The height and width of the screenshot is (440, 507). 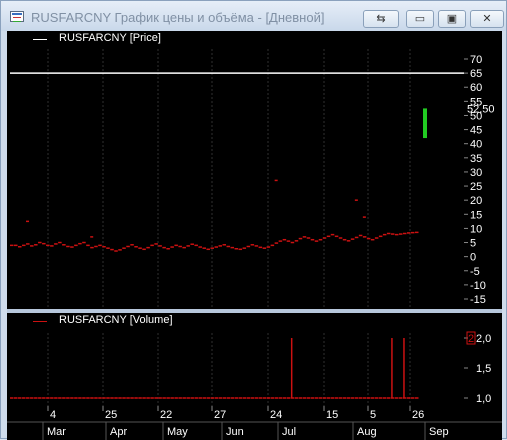 What do you see at coordinates (476, 74) in the screenshot?
I see `price-tick-label: 65` at bounding box center [476, 74].